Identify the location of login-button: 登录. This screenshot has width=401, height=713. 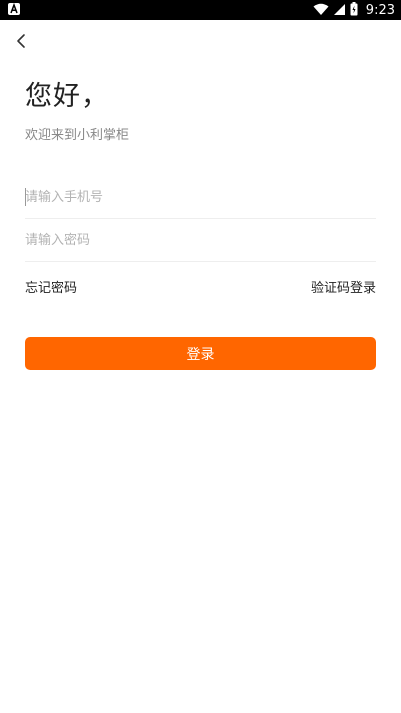
(200, 353).